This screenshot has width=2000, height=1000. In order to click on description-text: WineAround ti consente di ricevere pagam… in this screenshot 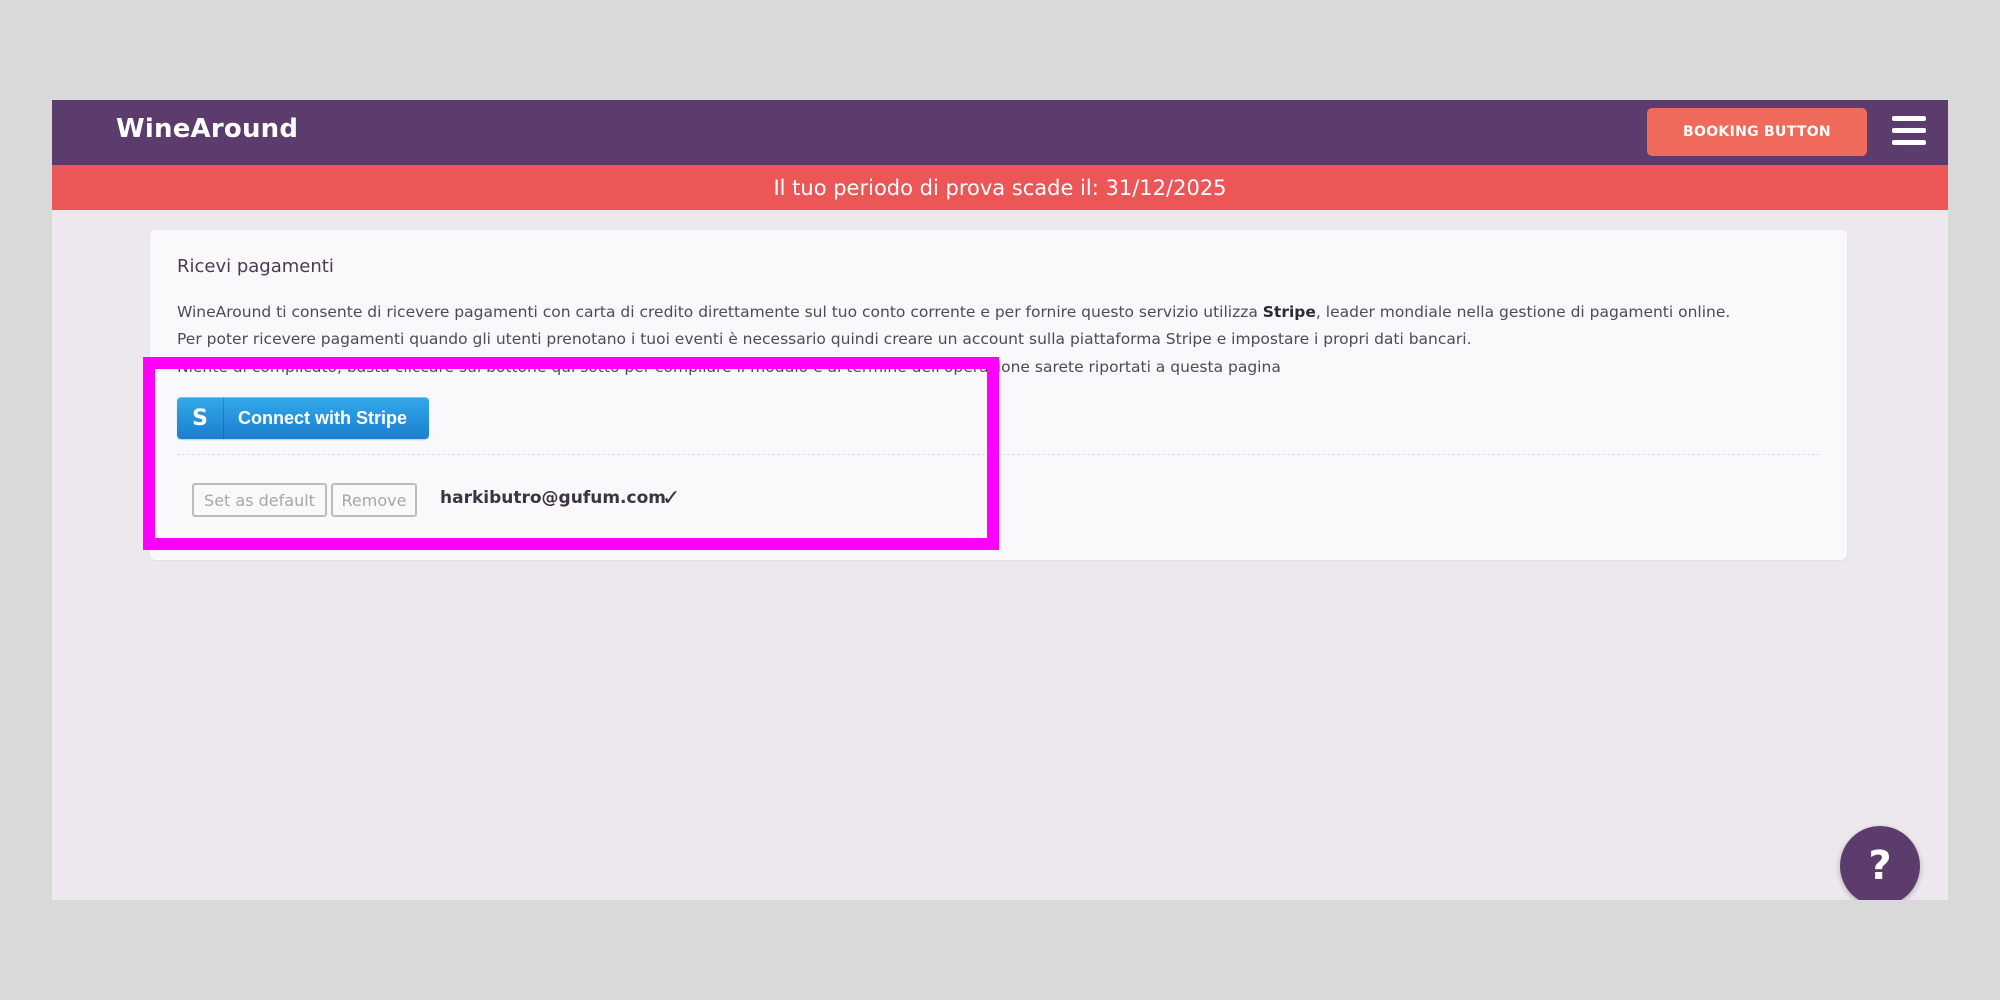, I will do `click(720, 312)`.